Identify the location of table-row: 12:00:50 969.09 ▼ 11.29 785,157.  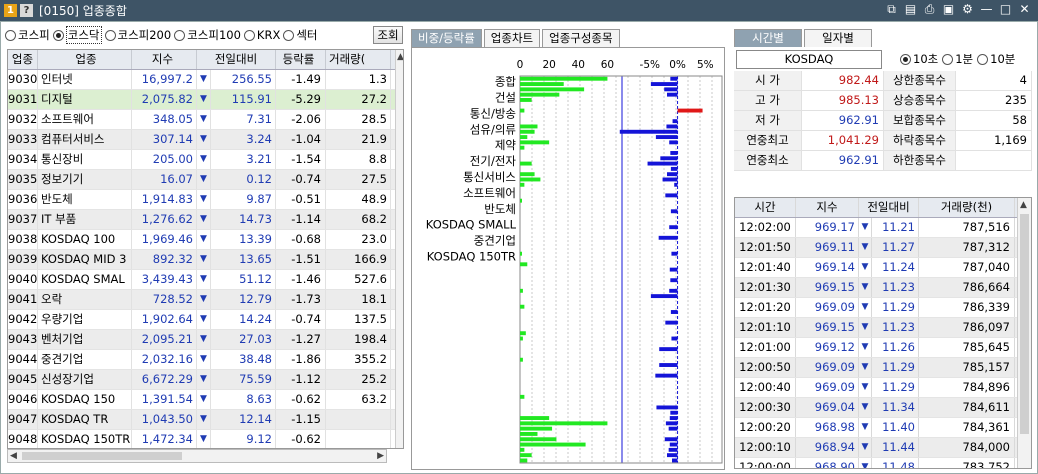
(883, 368).